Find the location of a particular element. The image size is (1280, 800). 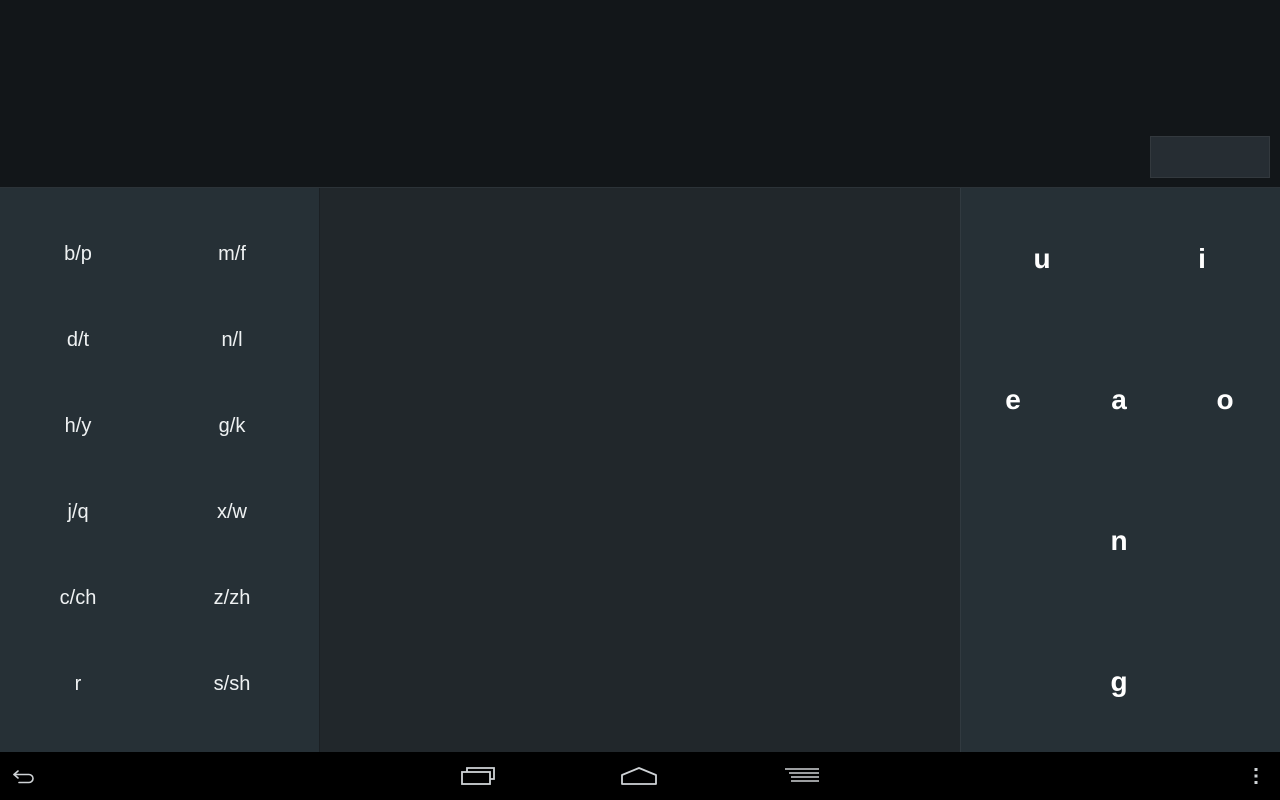

back-icon is located at coordinates (23, 777).